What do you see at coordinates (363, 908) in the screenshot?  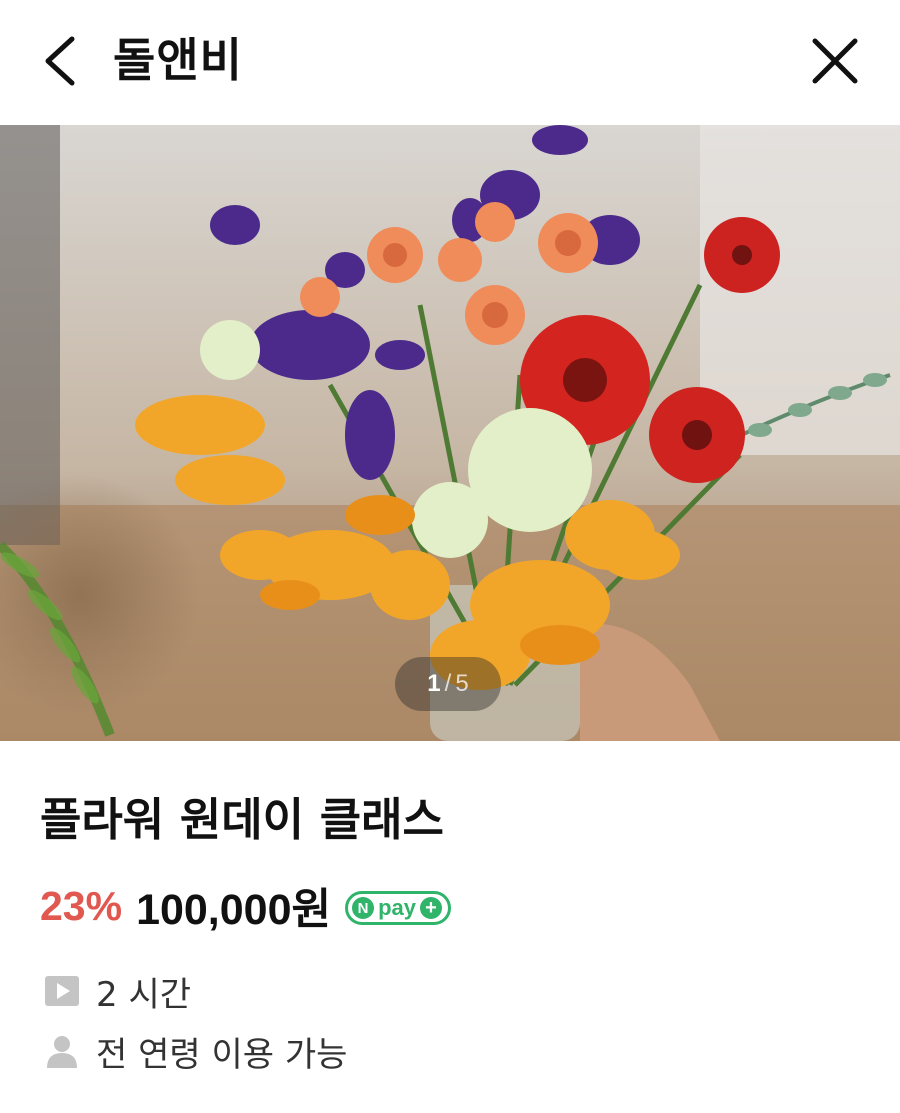 I see `npay-n-icon: N` at bounding box center [363, 908].